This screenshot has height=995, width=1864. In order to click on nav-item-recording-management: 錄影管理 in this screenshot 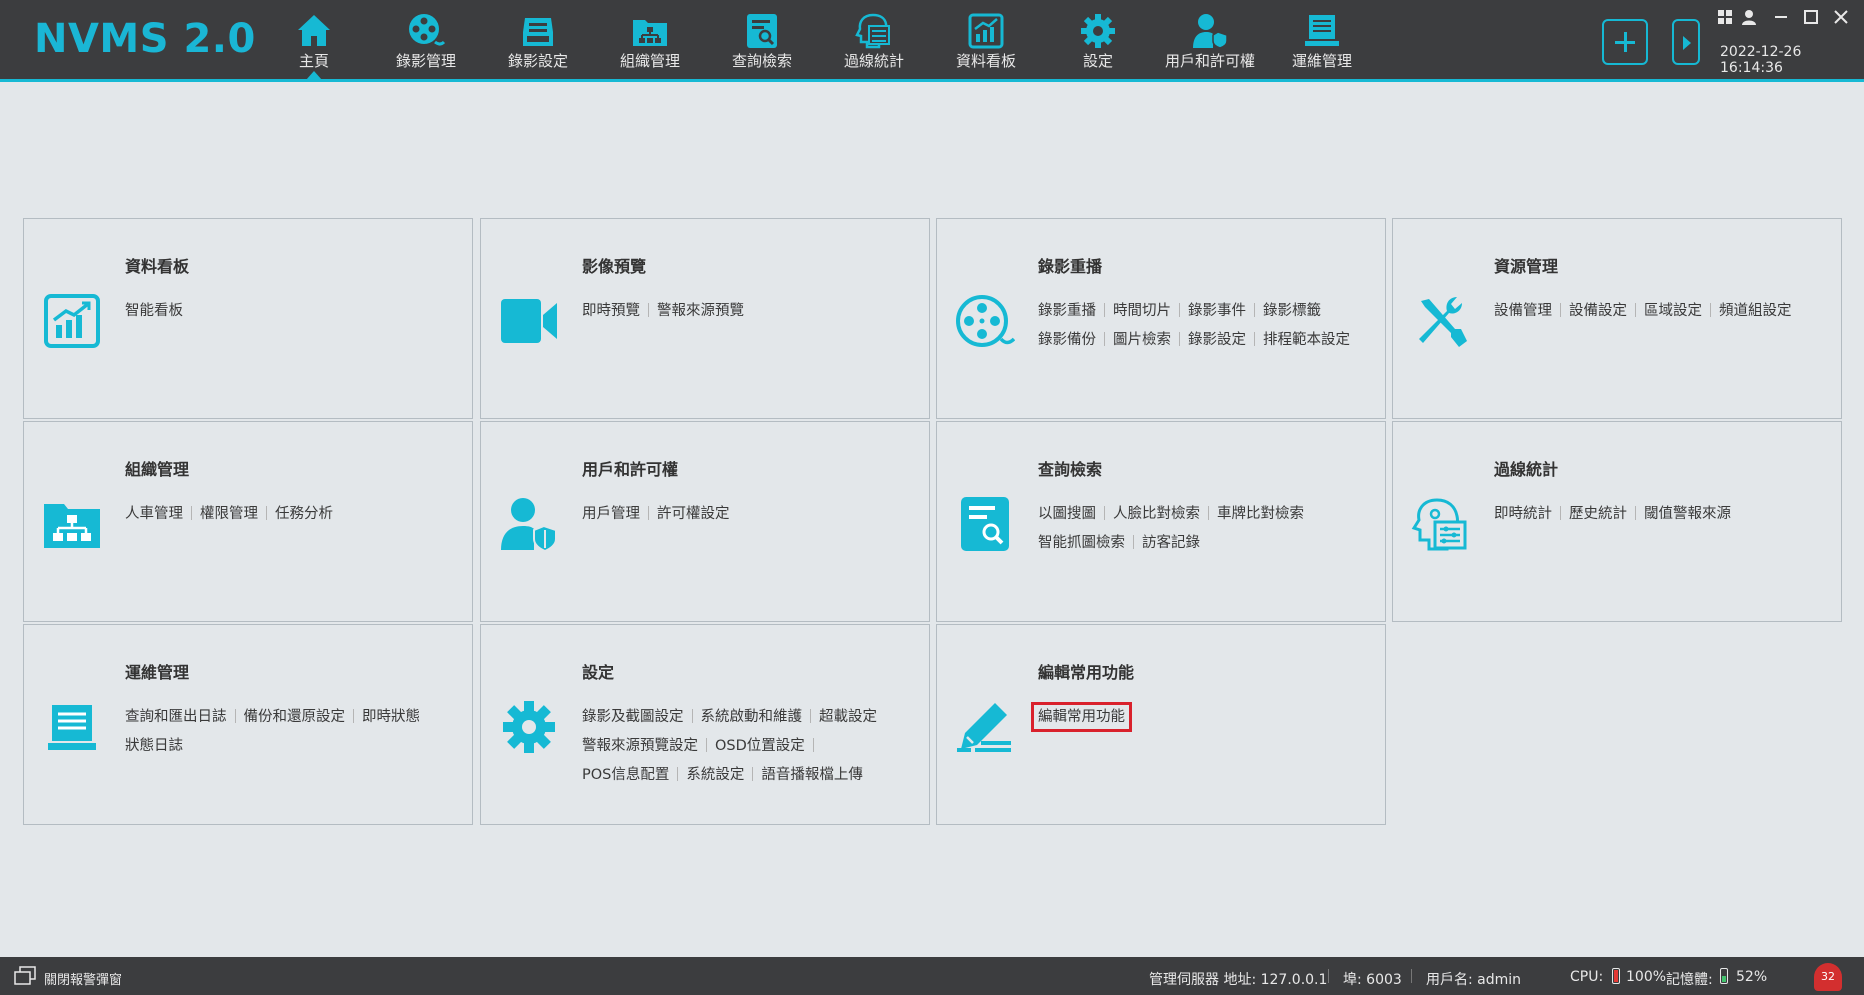, I will do `click(426, 41)`.